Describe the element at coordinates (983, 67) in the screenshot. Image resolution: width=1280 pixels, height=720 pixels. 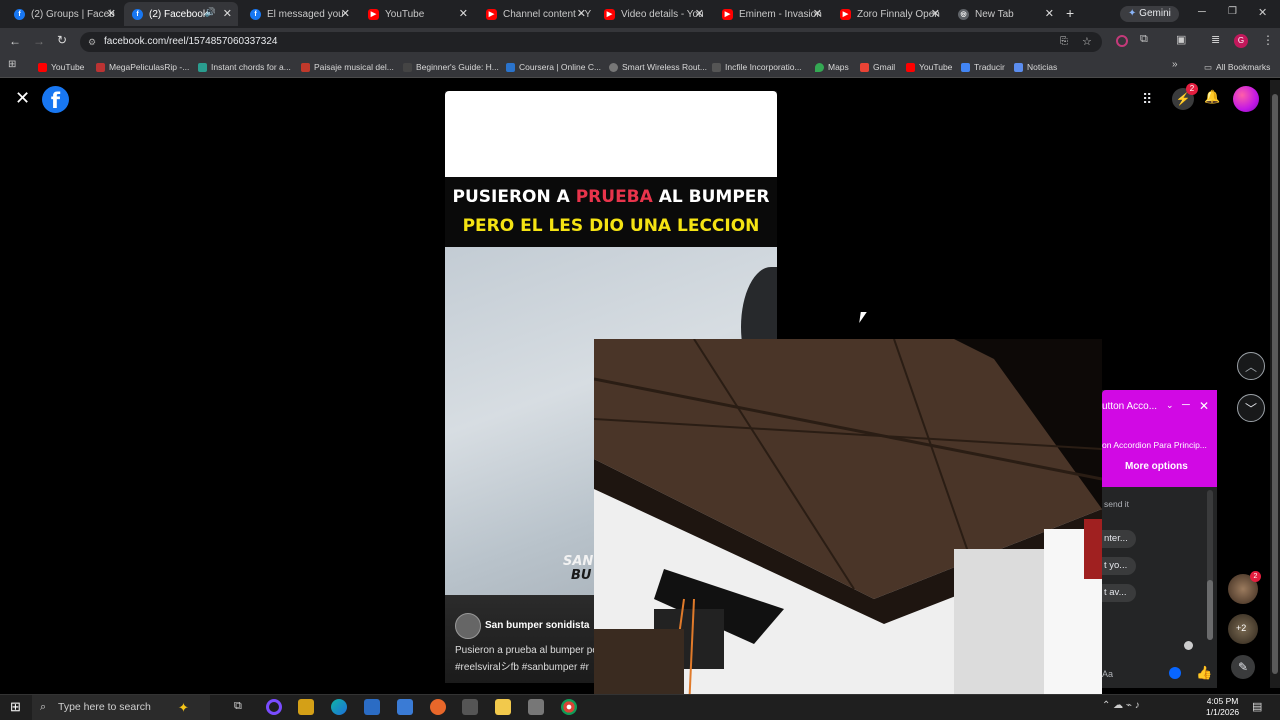
I see `bookmark-item: Traducir` at that location.